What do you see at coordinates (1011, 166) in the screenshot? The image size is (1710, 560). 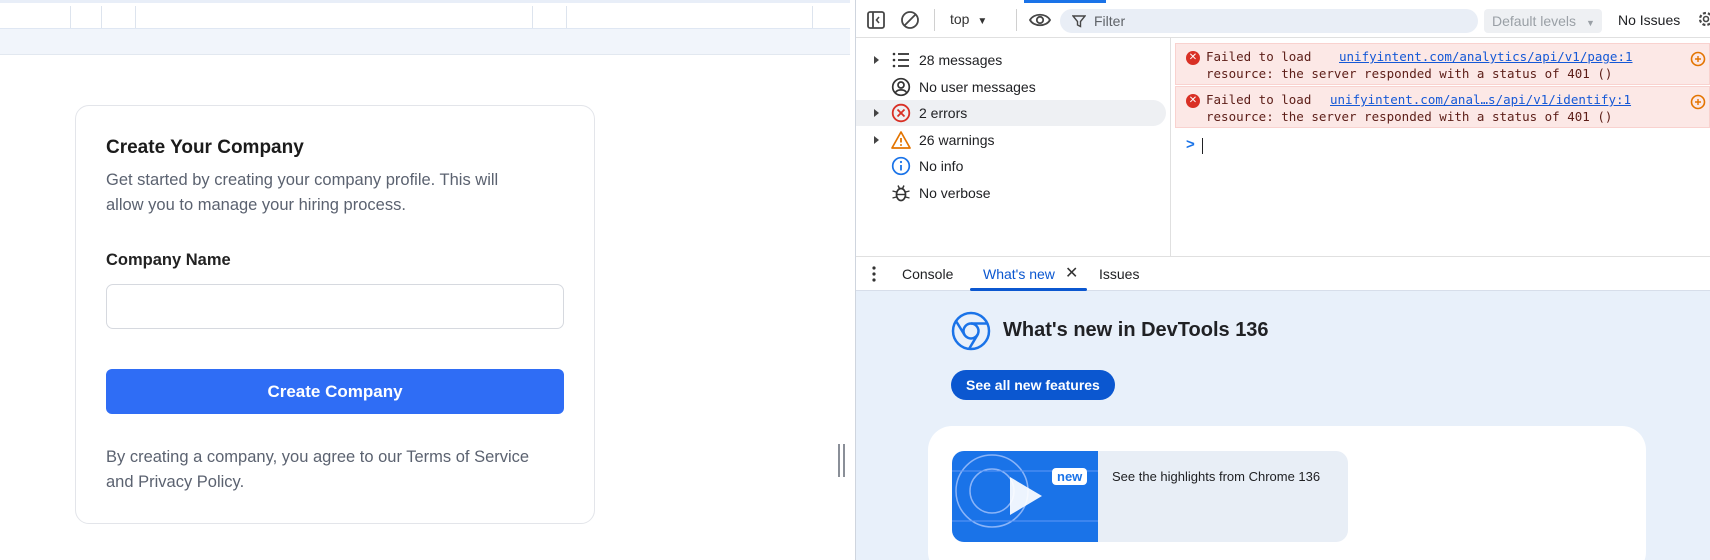 I see `sidebar-item-info: No info` at bounding box center [1011, 166].